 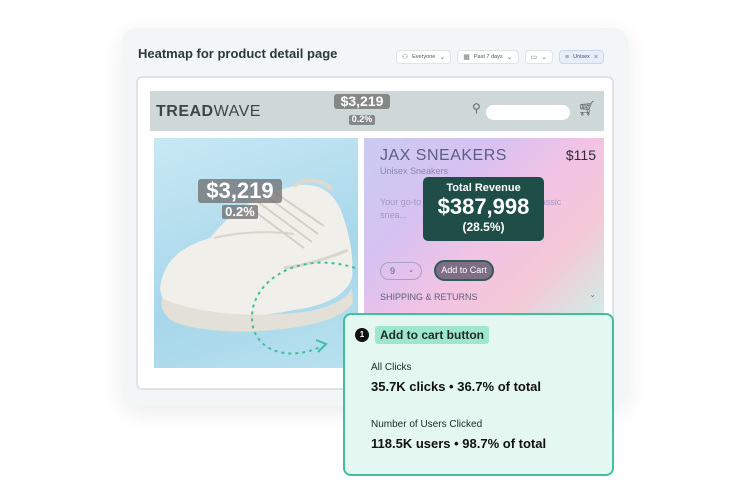 I want to click on total-revenue-amount: $387,998, so click(x=483, y=206).